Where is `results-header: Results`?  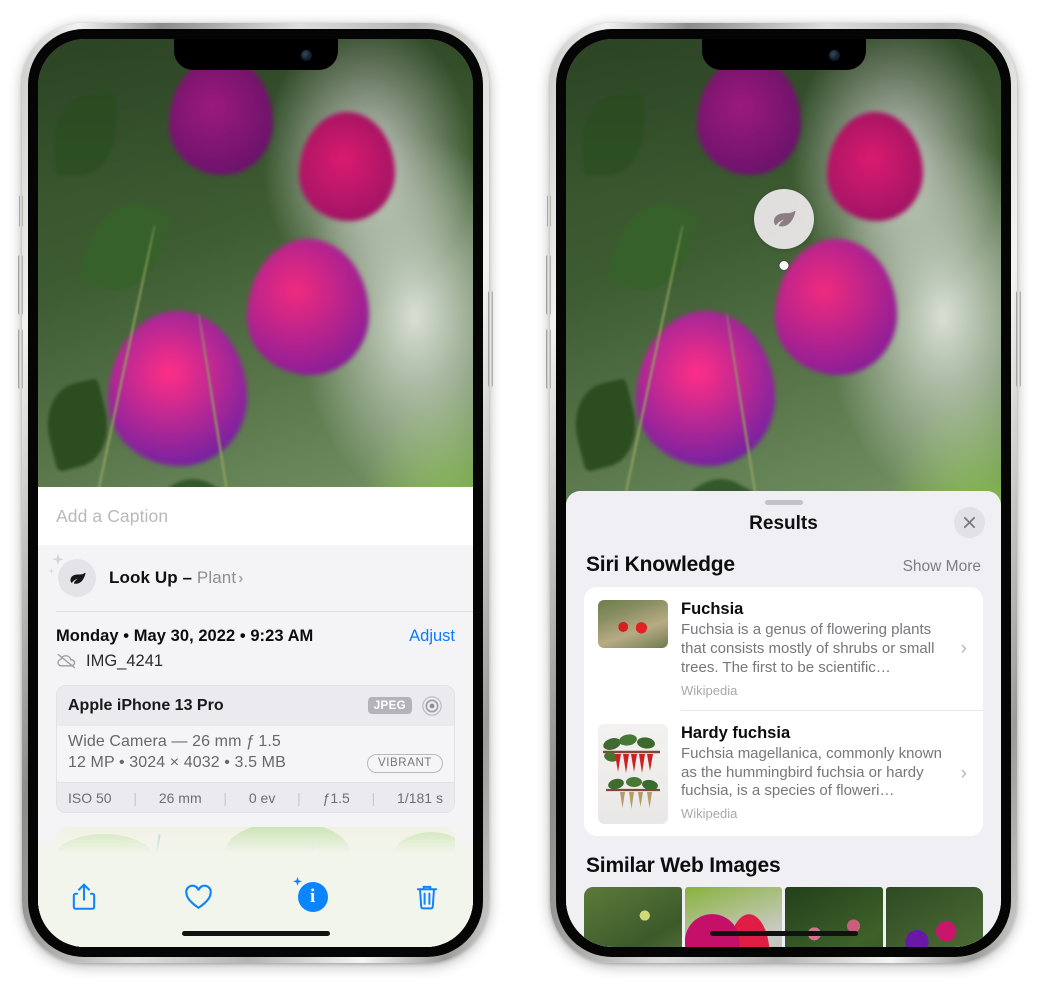
results-header: Results is located at coordinates (783, 528).